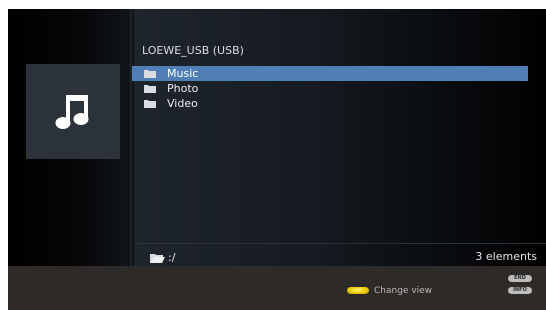 The width and height of the screenshot is (546, 310). I want to click on folder-open-icon, so click(157, 258).